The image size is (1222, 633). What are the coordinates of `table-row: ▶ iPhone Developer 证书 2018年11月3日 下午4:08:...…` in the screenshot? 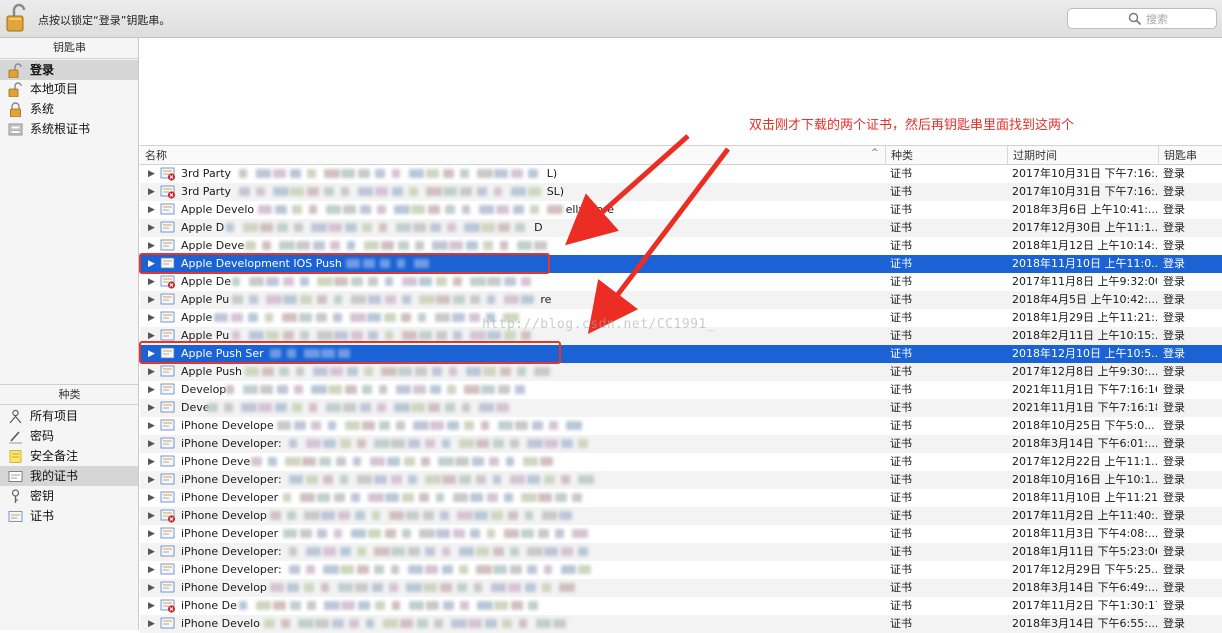 It's located at (681, 534).